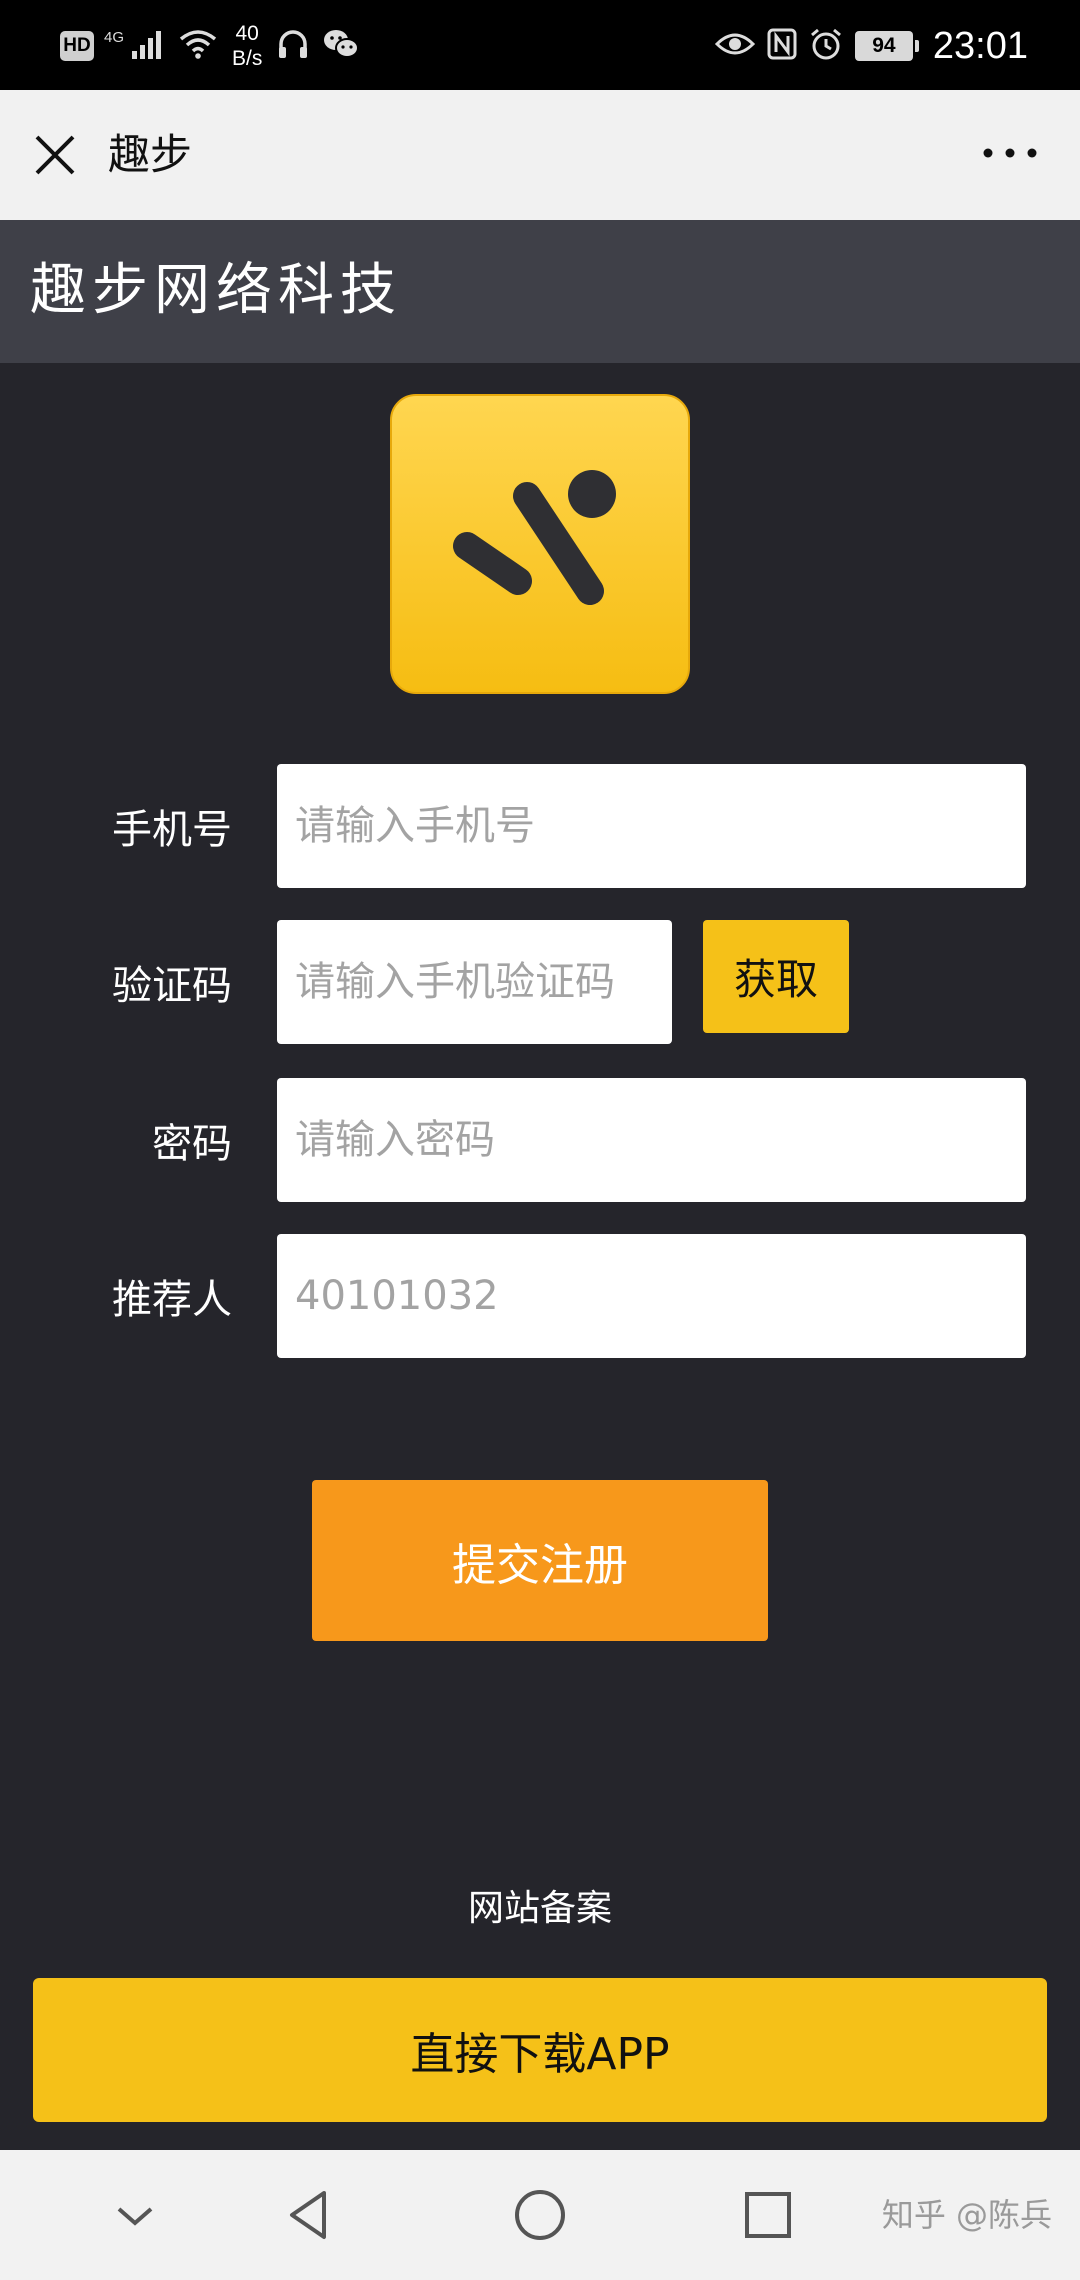 The height and width of the screenshot is (2280, 1080). What do you see at coordinates (651, 826) in the screenshot?
I see `phone-input` at bounding box center [651, 826].